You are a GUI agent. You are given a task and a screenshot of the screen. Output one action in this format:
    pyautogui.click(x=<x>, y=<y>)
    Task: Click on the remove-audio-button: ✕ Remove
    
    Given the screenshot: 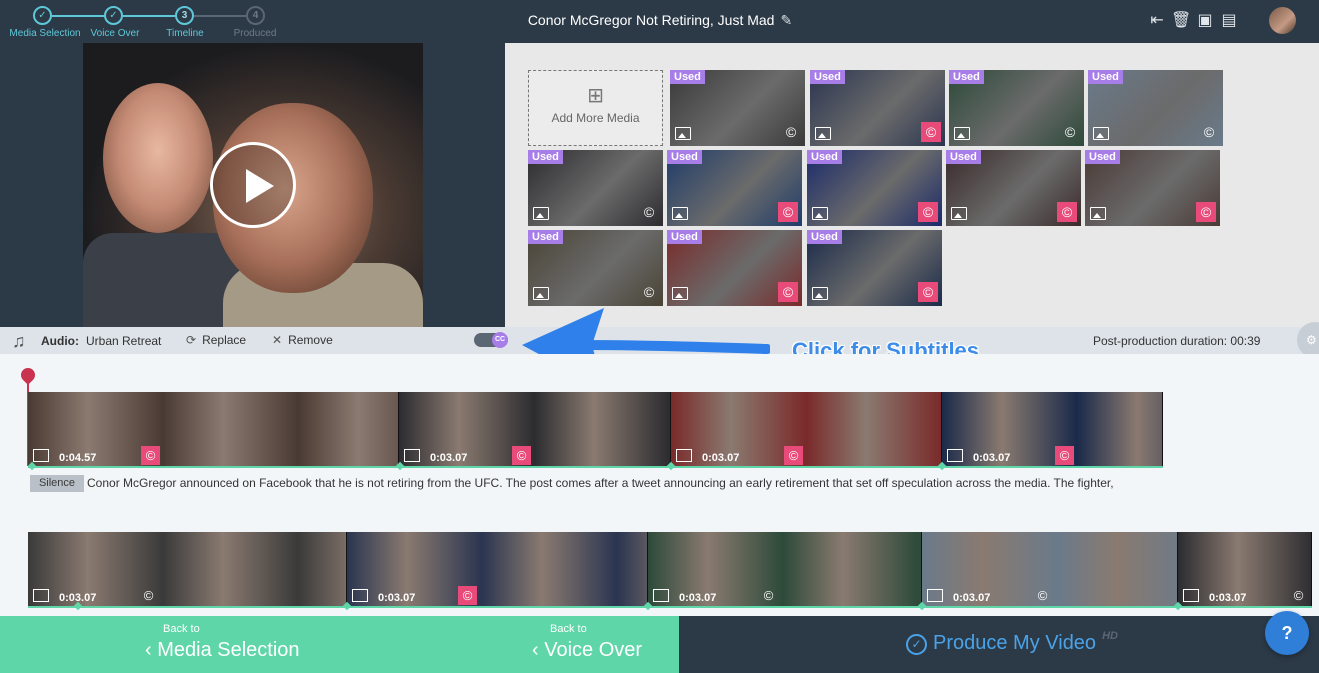 What is the action you would take?
    pyautogui.click(x=302, y=340)
    